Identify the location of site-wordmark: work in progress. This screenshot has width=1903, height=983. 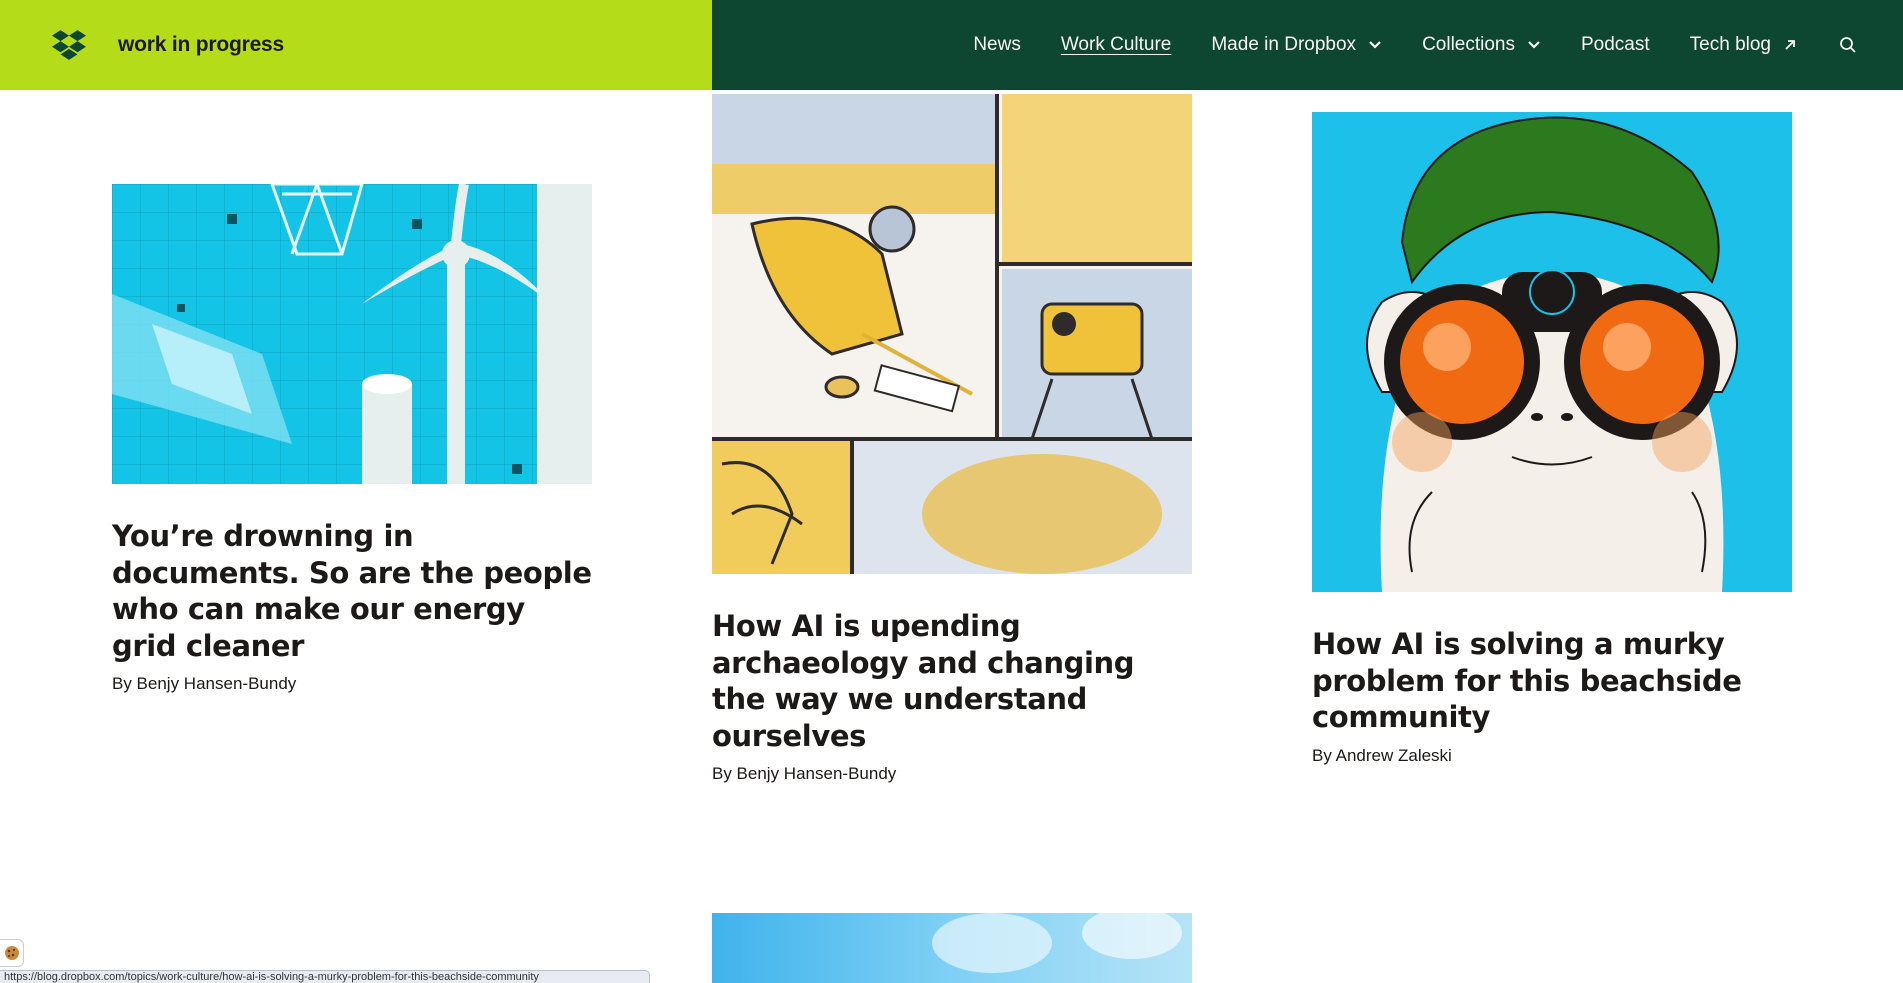
(201, 44).